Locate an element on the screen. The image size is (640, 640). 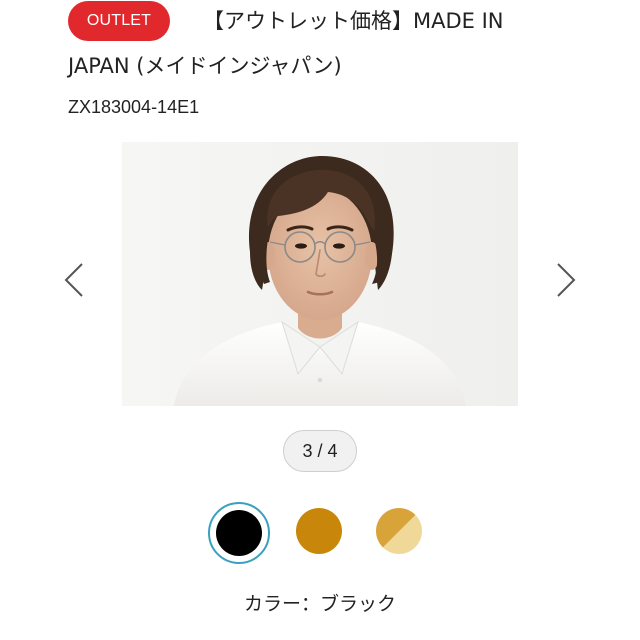
product-sku: ZX183004-14E1 is located at coordinates (134, 107).